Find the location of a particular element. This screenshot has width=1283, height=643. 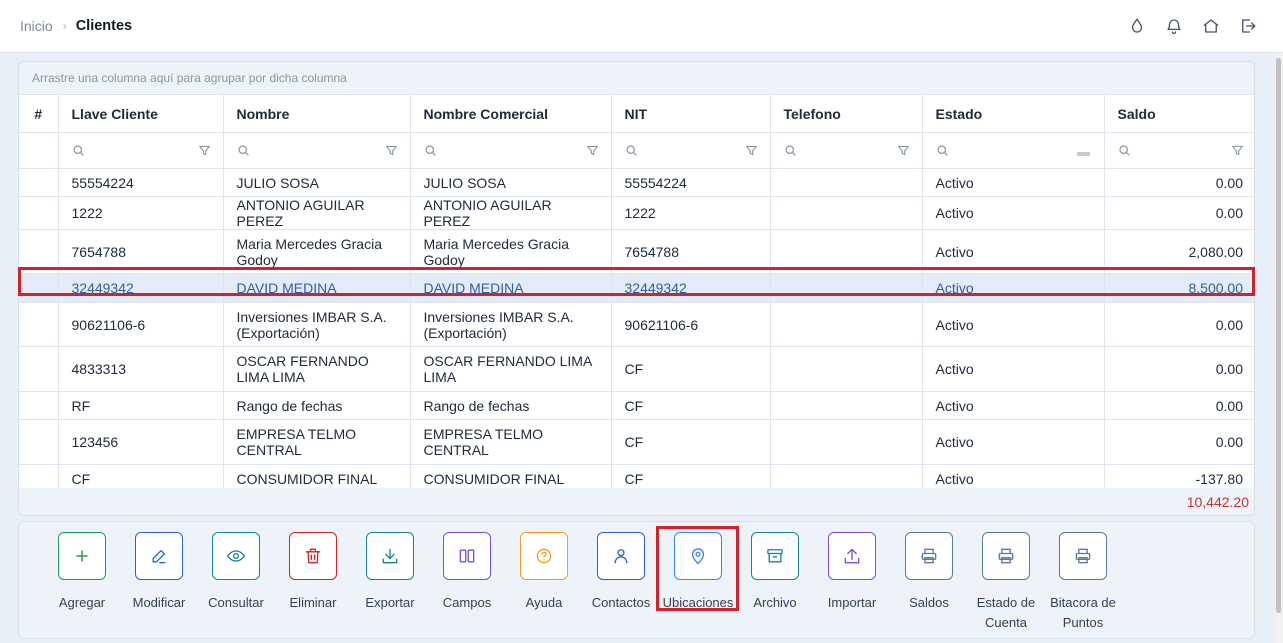

cell-comercial: EMPRESA TELMO CENTRAL is located at coordinates (511, 442).